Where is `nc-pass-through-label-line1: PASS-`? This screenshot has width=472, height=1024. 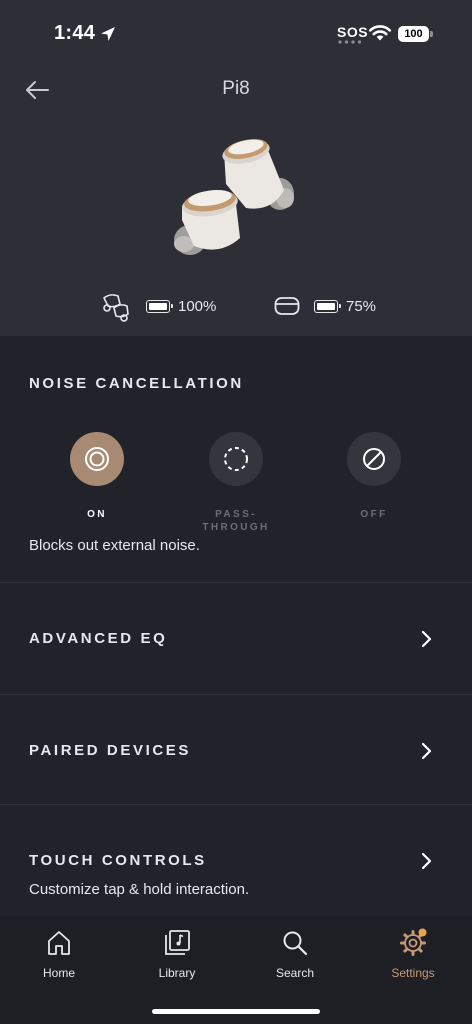 nc-pass-through-label-line1: PASS- is located at coordinates (236, 514).